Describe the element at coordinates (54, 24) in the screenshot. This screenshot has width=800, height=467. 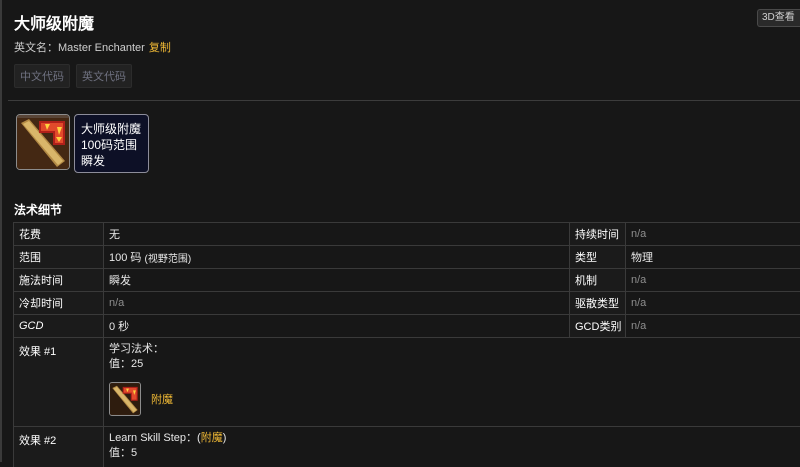
I see `page-title: 大师级附魔` at that location.